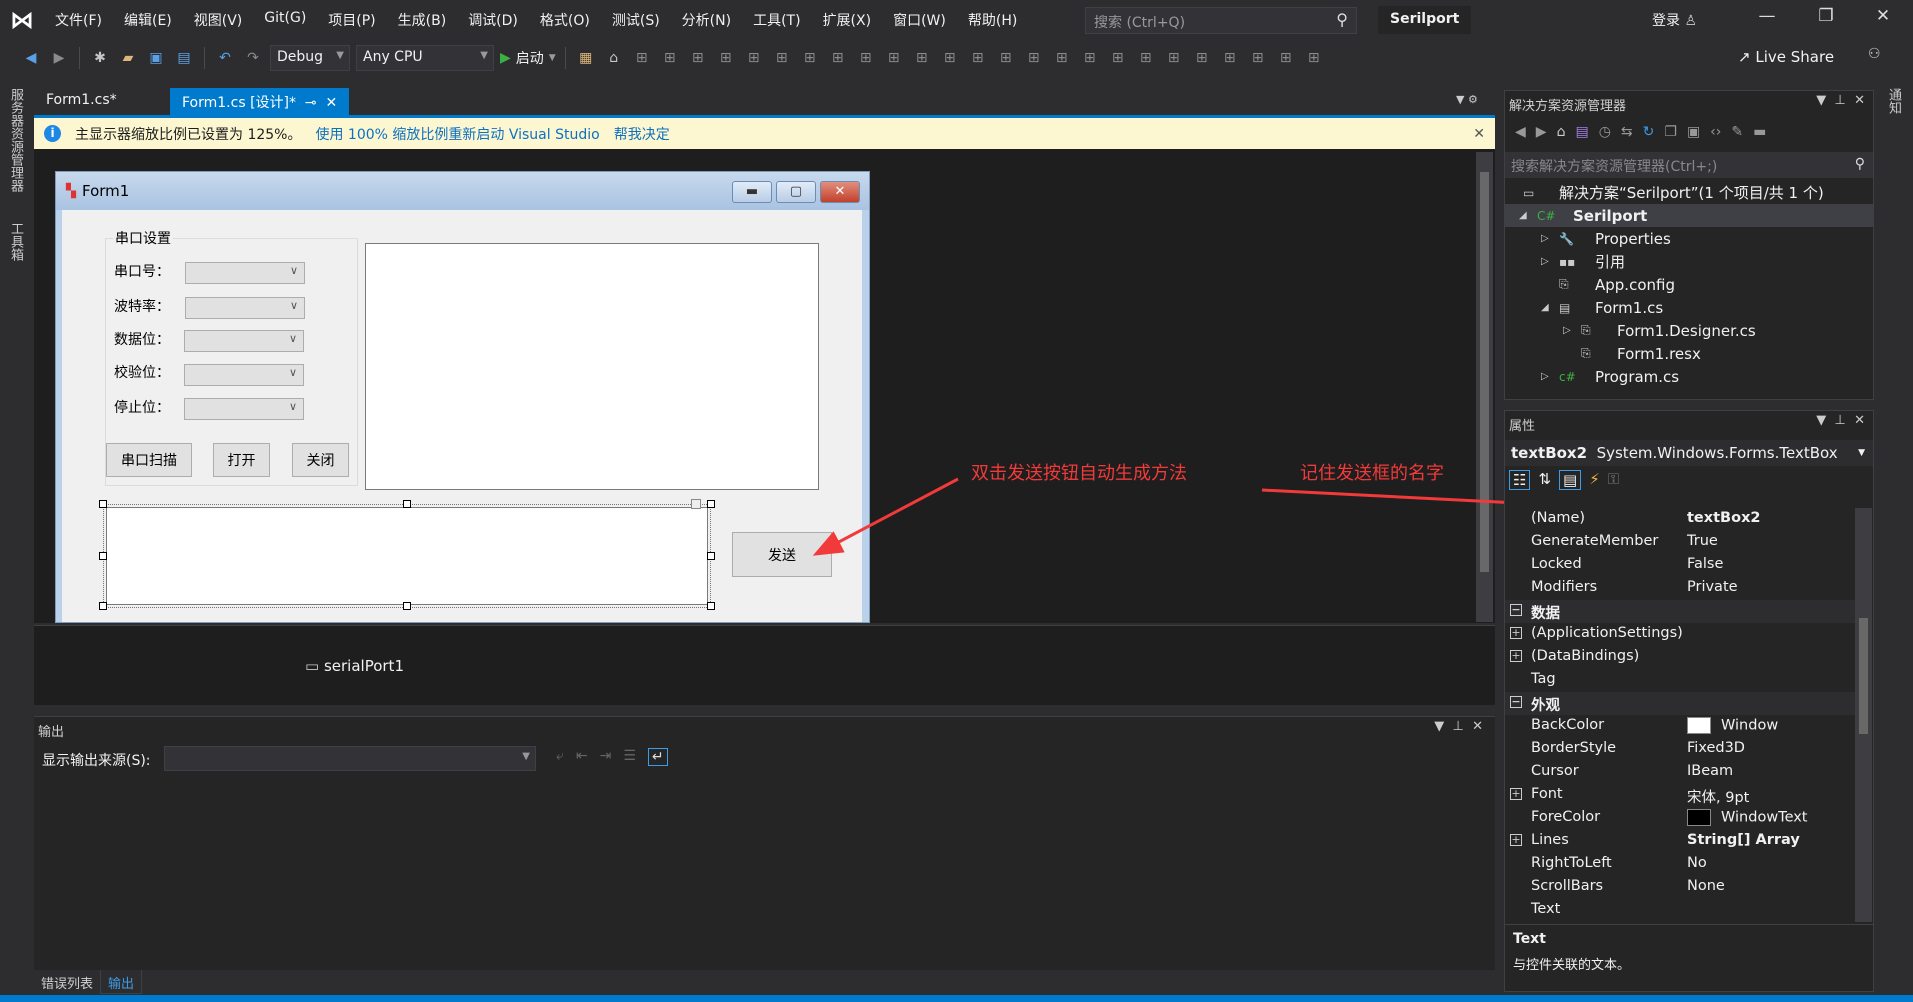 The width and height of the screenshot is (1913, 1002). Describe the element at coordinates (1520, 132) in the screenshot. I see `back-icon: ◀` at that location.